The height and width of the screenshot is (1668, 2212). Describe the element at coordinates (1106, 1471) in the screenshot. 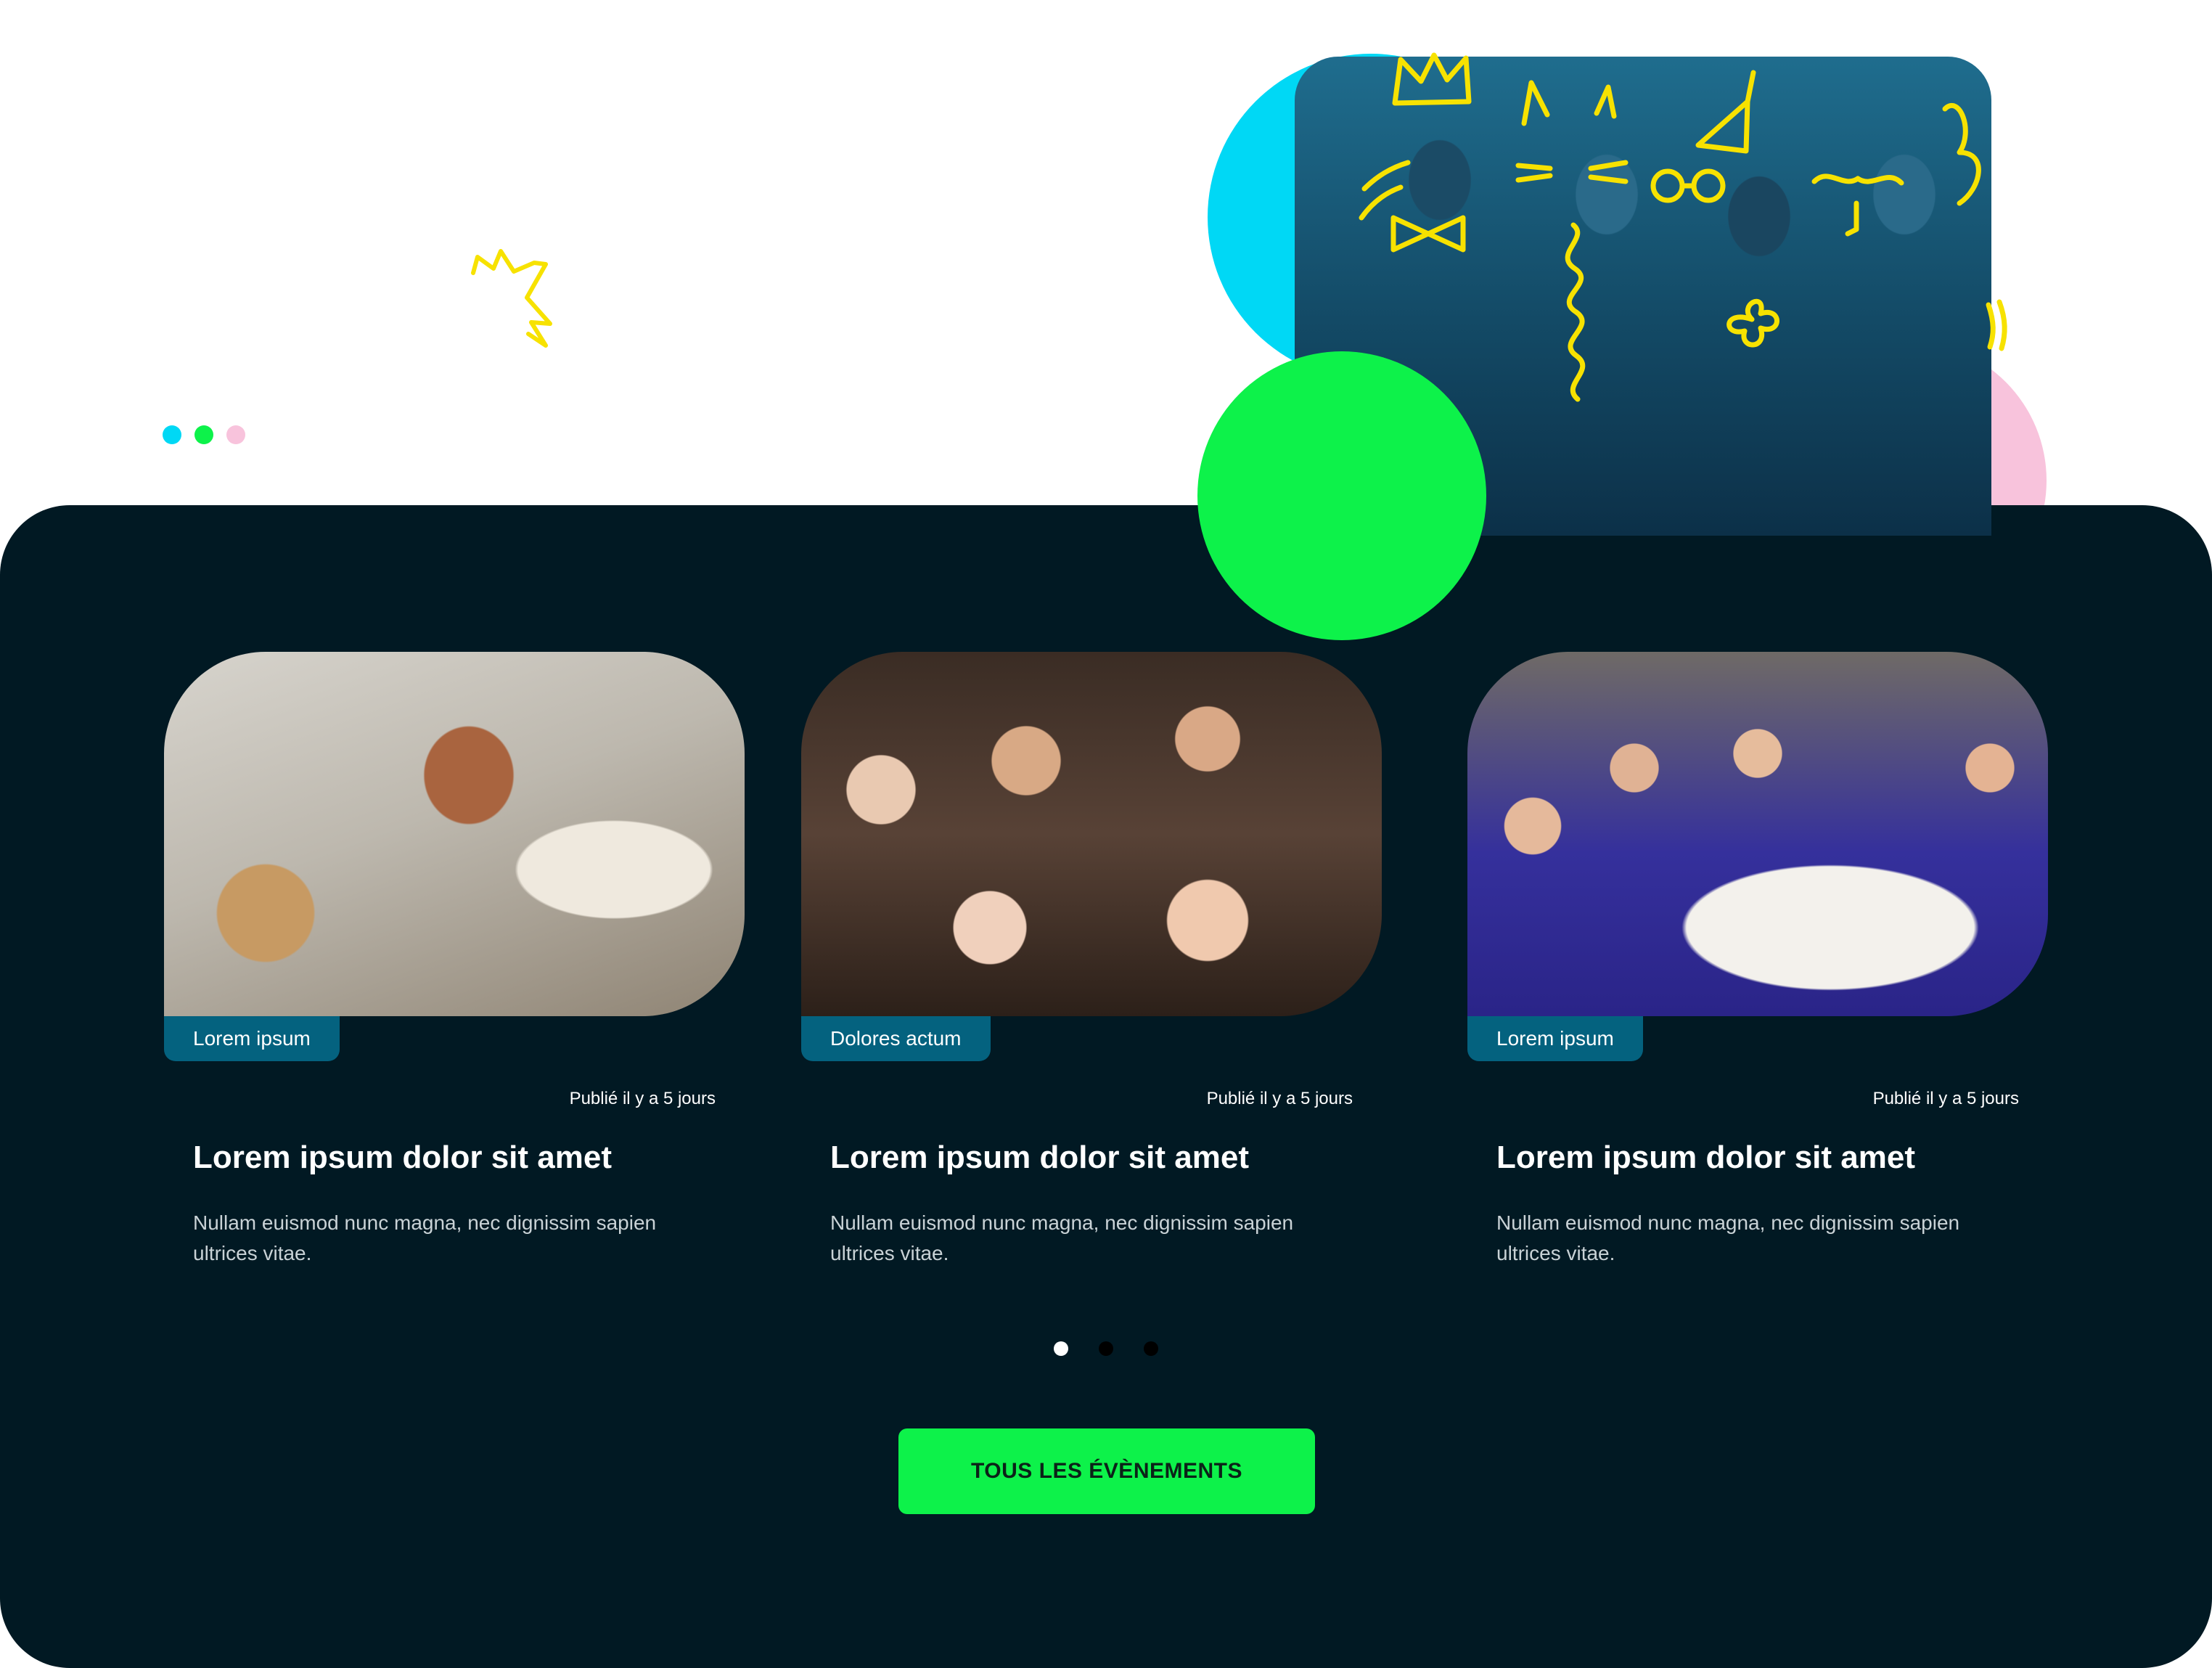

I see `all-events-button: TOUS LES ÉVÈNEMENTS` at that location.